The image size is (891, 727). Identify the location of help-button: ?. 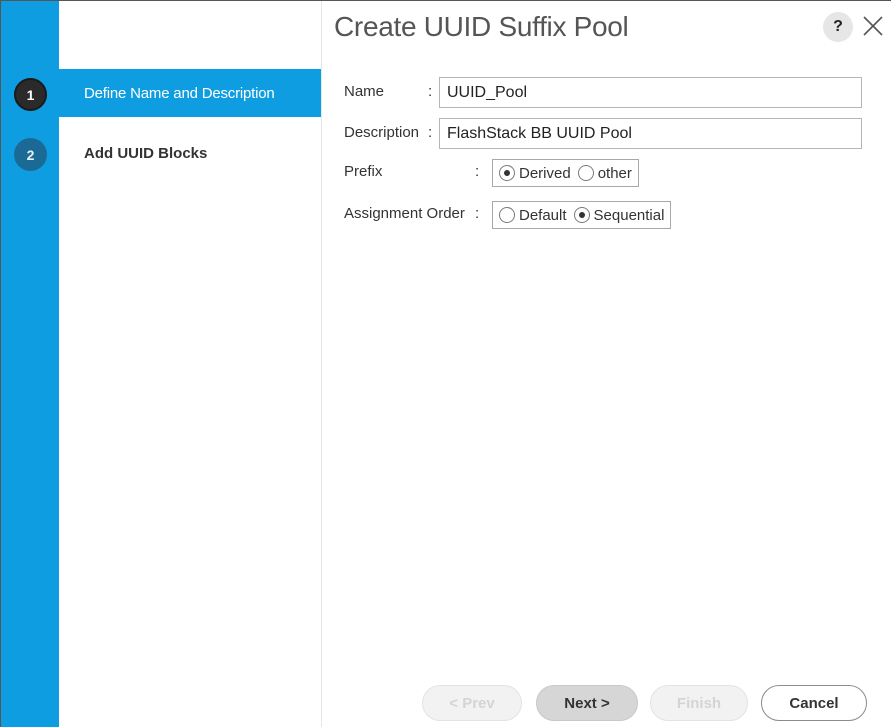
(838, 27).